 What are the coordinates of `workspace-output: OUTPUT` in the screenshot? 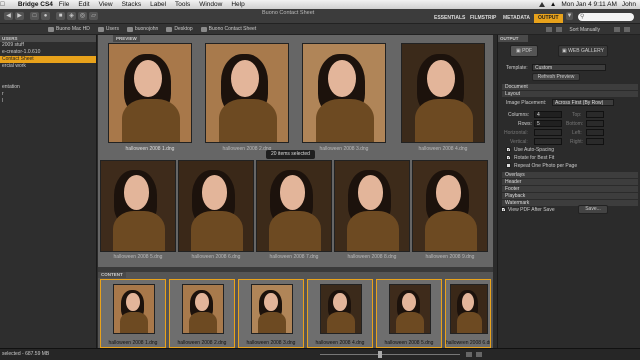 It's located at (548, 18).